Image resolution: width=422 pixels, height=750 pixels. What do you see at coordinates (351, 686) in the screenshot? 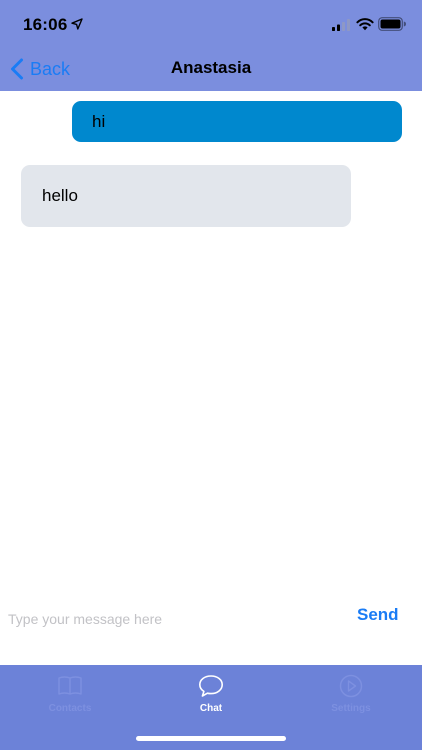
I see `play-circle-icon` at bounding box center [351, 686].